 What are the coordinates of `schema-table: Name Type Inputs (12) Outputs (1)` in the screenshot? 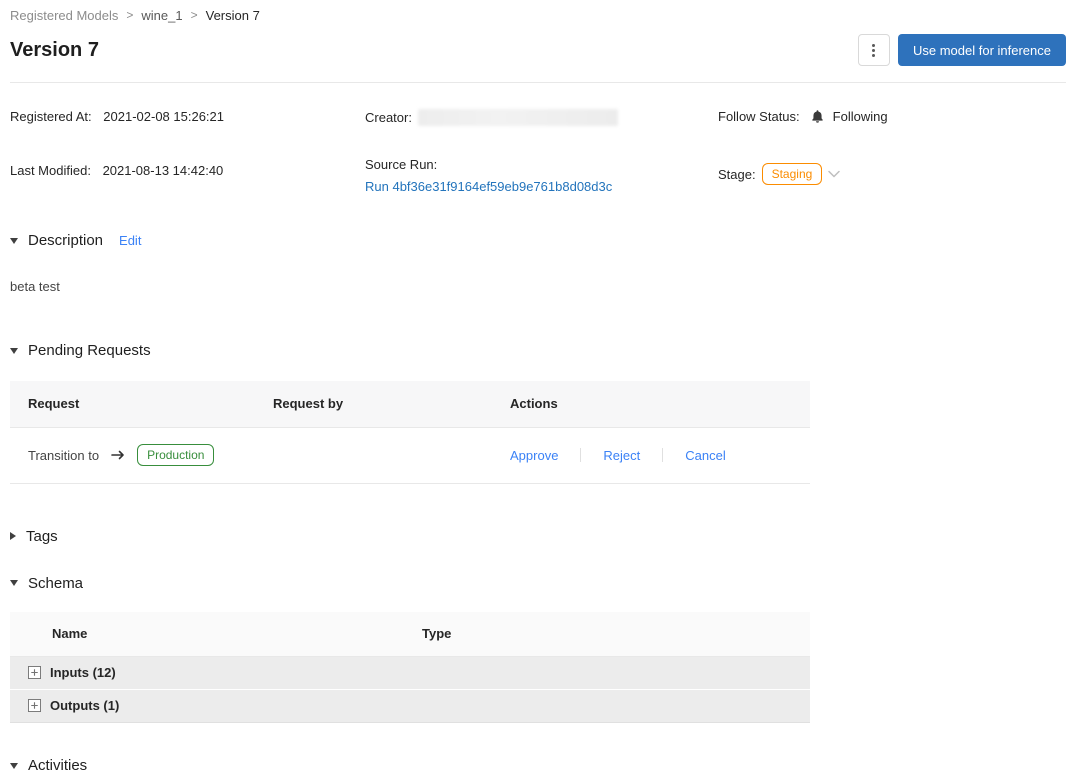 It's located at (410, 667).